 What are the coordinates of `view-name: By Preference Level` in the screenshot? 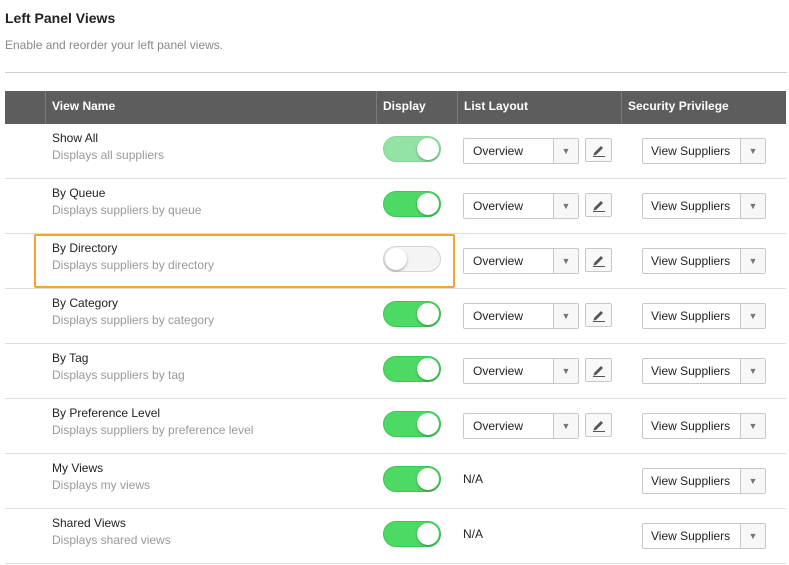 It's located at (106, 413).